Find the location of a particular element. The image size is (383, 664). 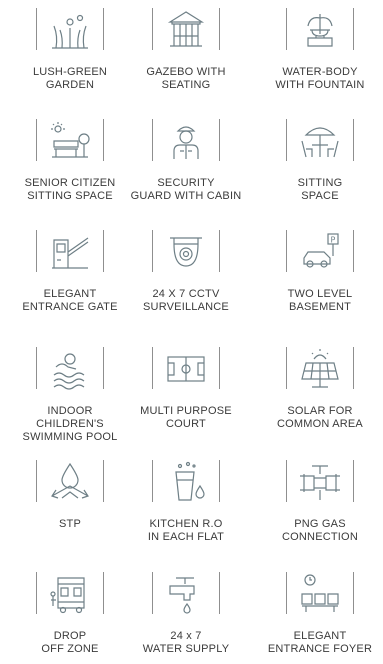

umbrella-table-icon is located at coordinates (320, 142).